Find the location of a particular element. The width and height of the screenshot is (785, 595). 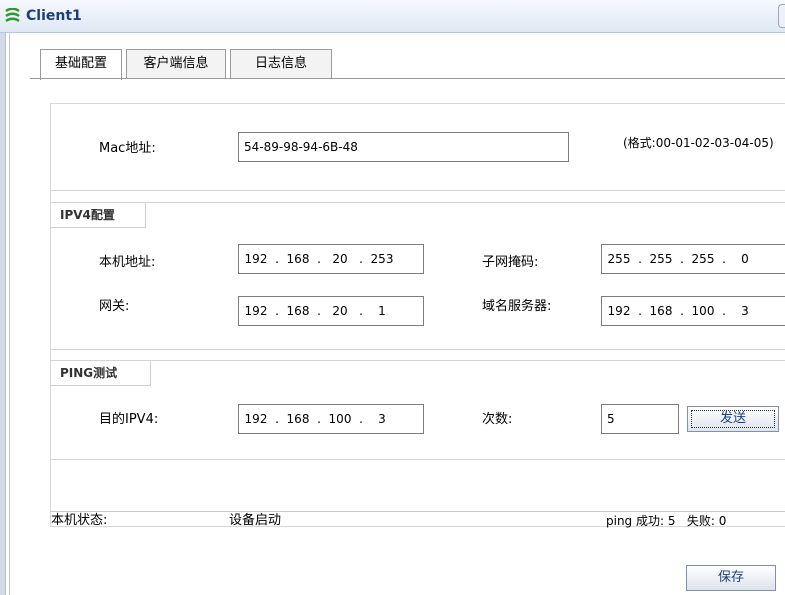

ip-octet: 253 is located at coordinates (382, 259).